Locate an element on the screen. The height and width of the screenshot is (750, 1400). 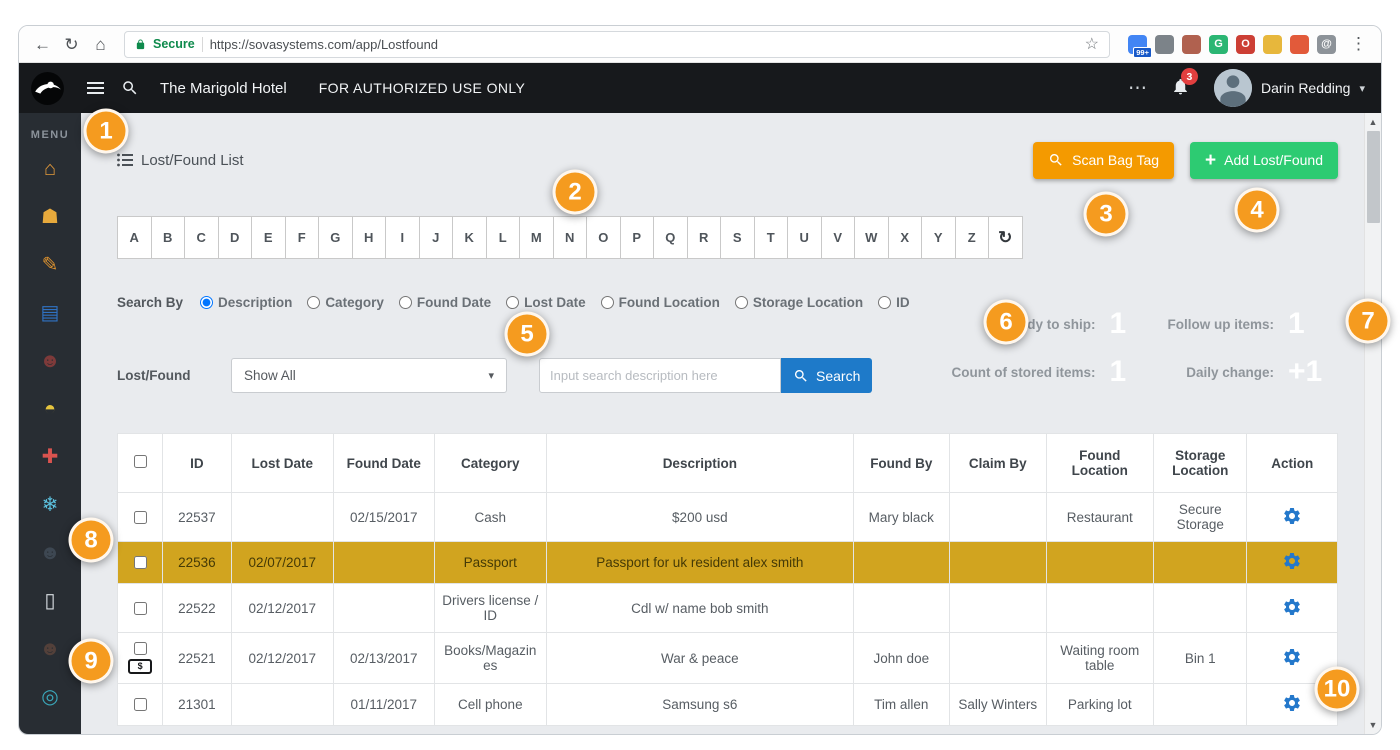
alphabet-letter-button: O is located at coordinates (603, 237).